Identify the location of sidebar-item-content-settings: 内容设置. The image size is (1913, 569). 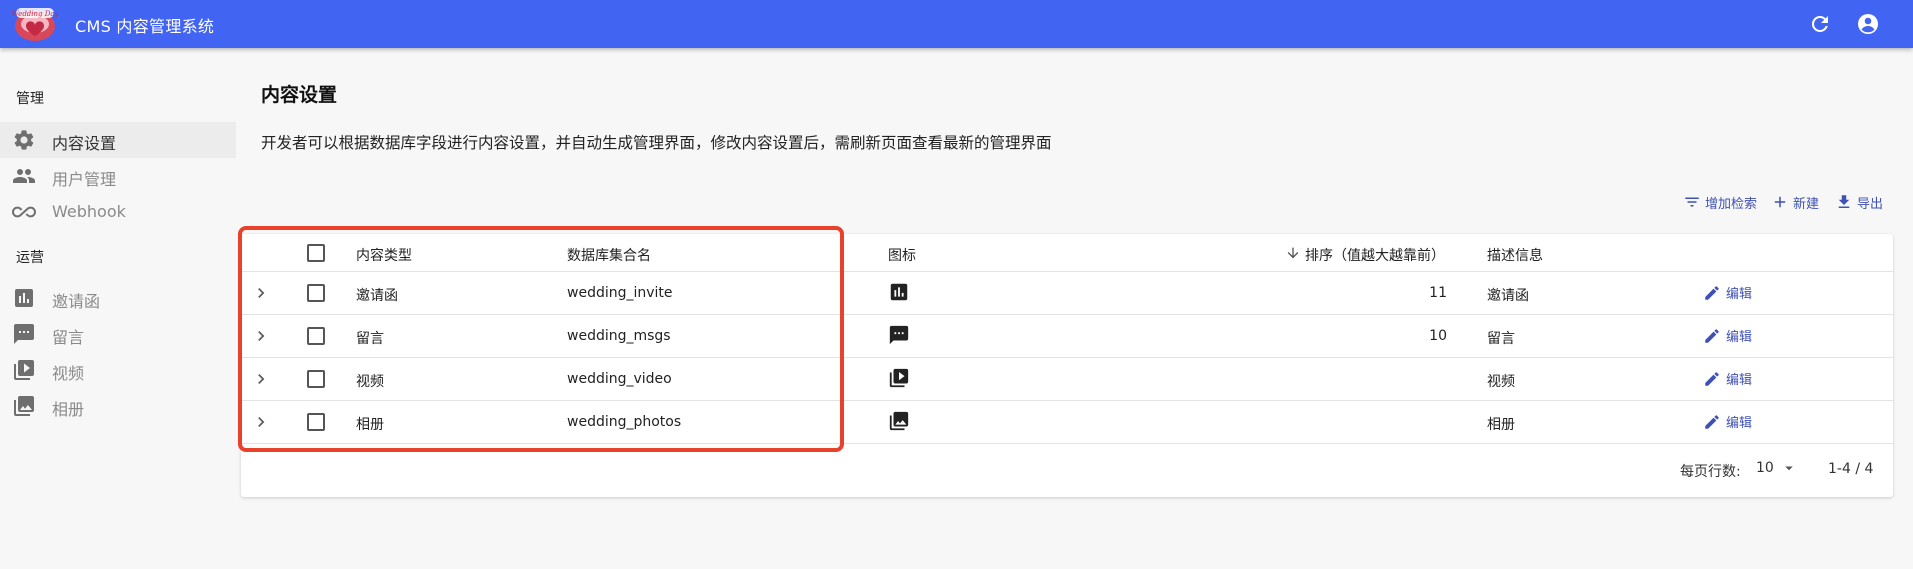
(118, 140).